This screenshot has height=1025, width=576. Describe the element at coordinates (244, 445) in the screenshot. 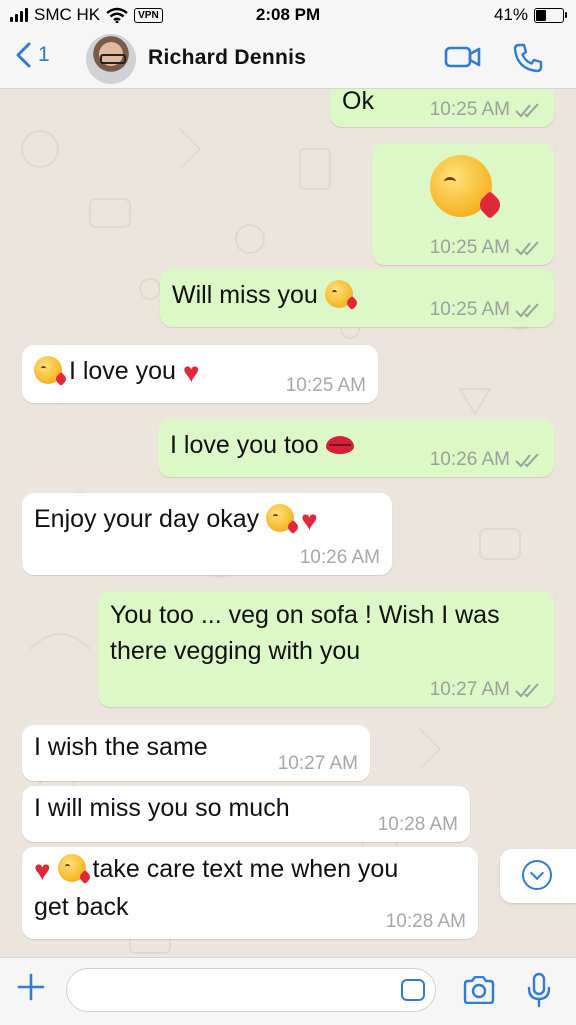

I see `message-text-content: I love you too` at that location.